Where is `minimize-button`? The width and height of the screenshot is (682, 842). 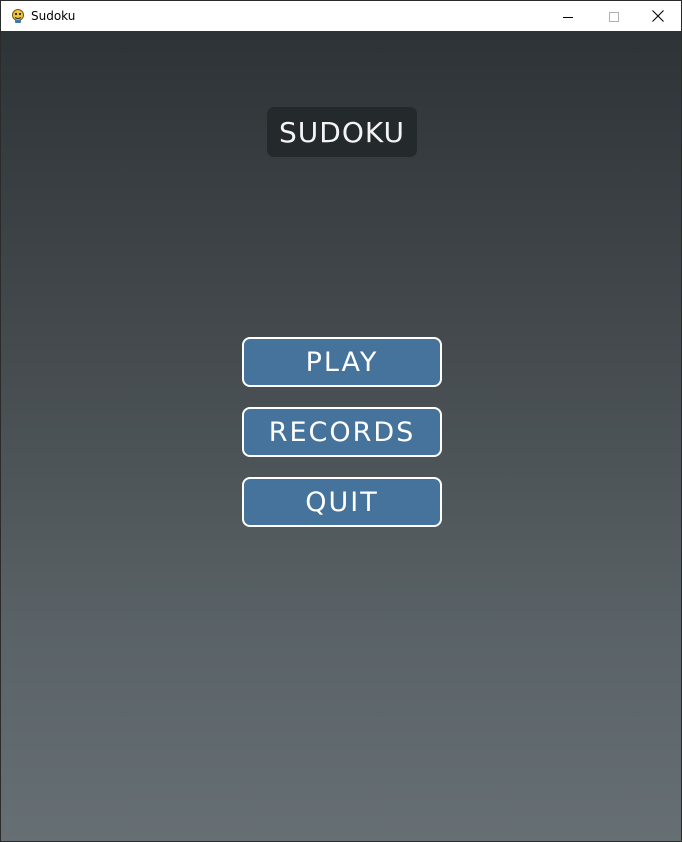 minimize-button is located at coordinates (568, 16).